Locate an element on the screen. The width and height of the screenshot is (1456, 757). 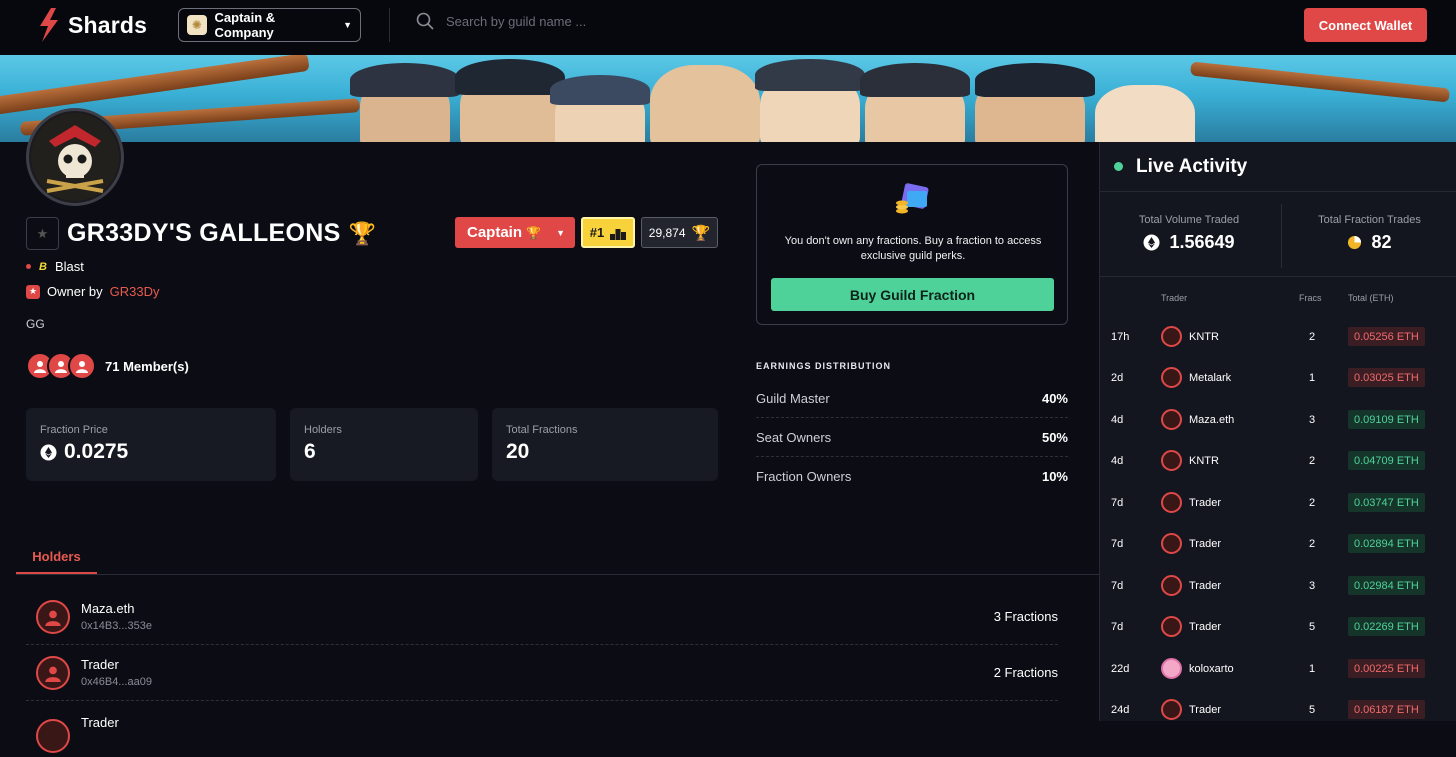
guild-avatar is located at coordinates (75, 157).